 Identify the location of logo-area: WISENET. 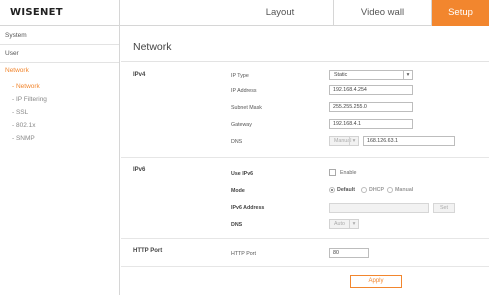
(60, 13).